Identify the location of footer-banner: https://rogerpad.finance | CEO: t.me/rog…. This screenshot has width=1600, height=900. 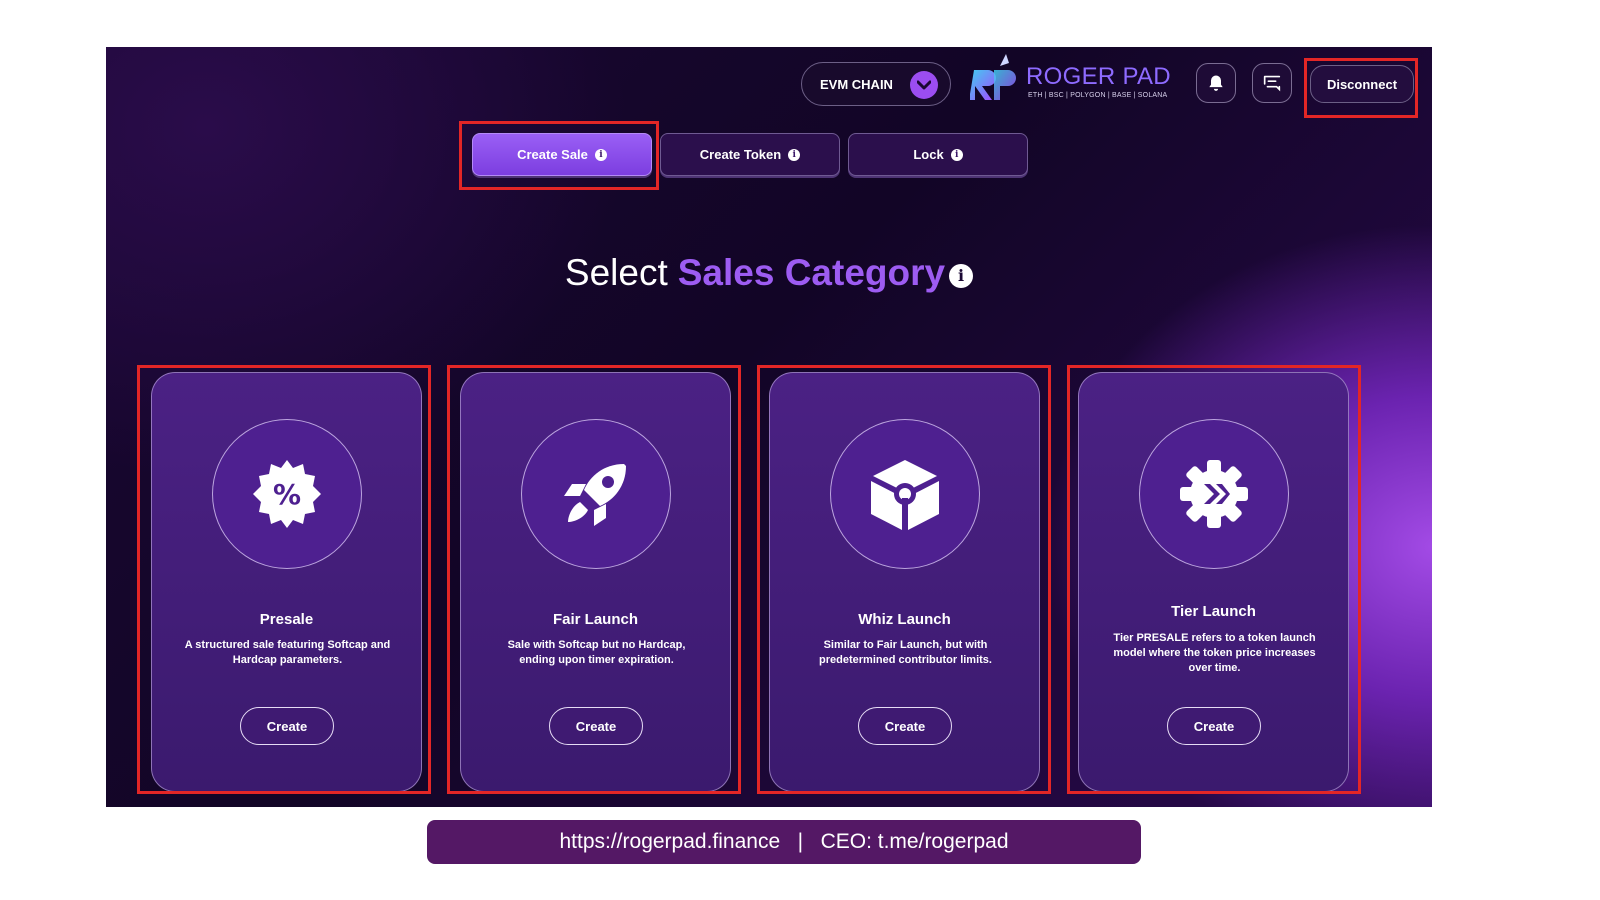
(784, 842).